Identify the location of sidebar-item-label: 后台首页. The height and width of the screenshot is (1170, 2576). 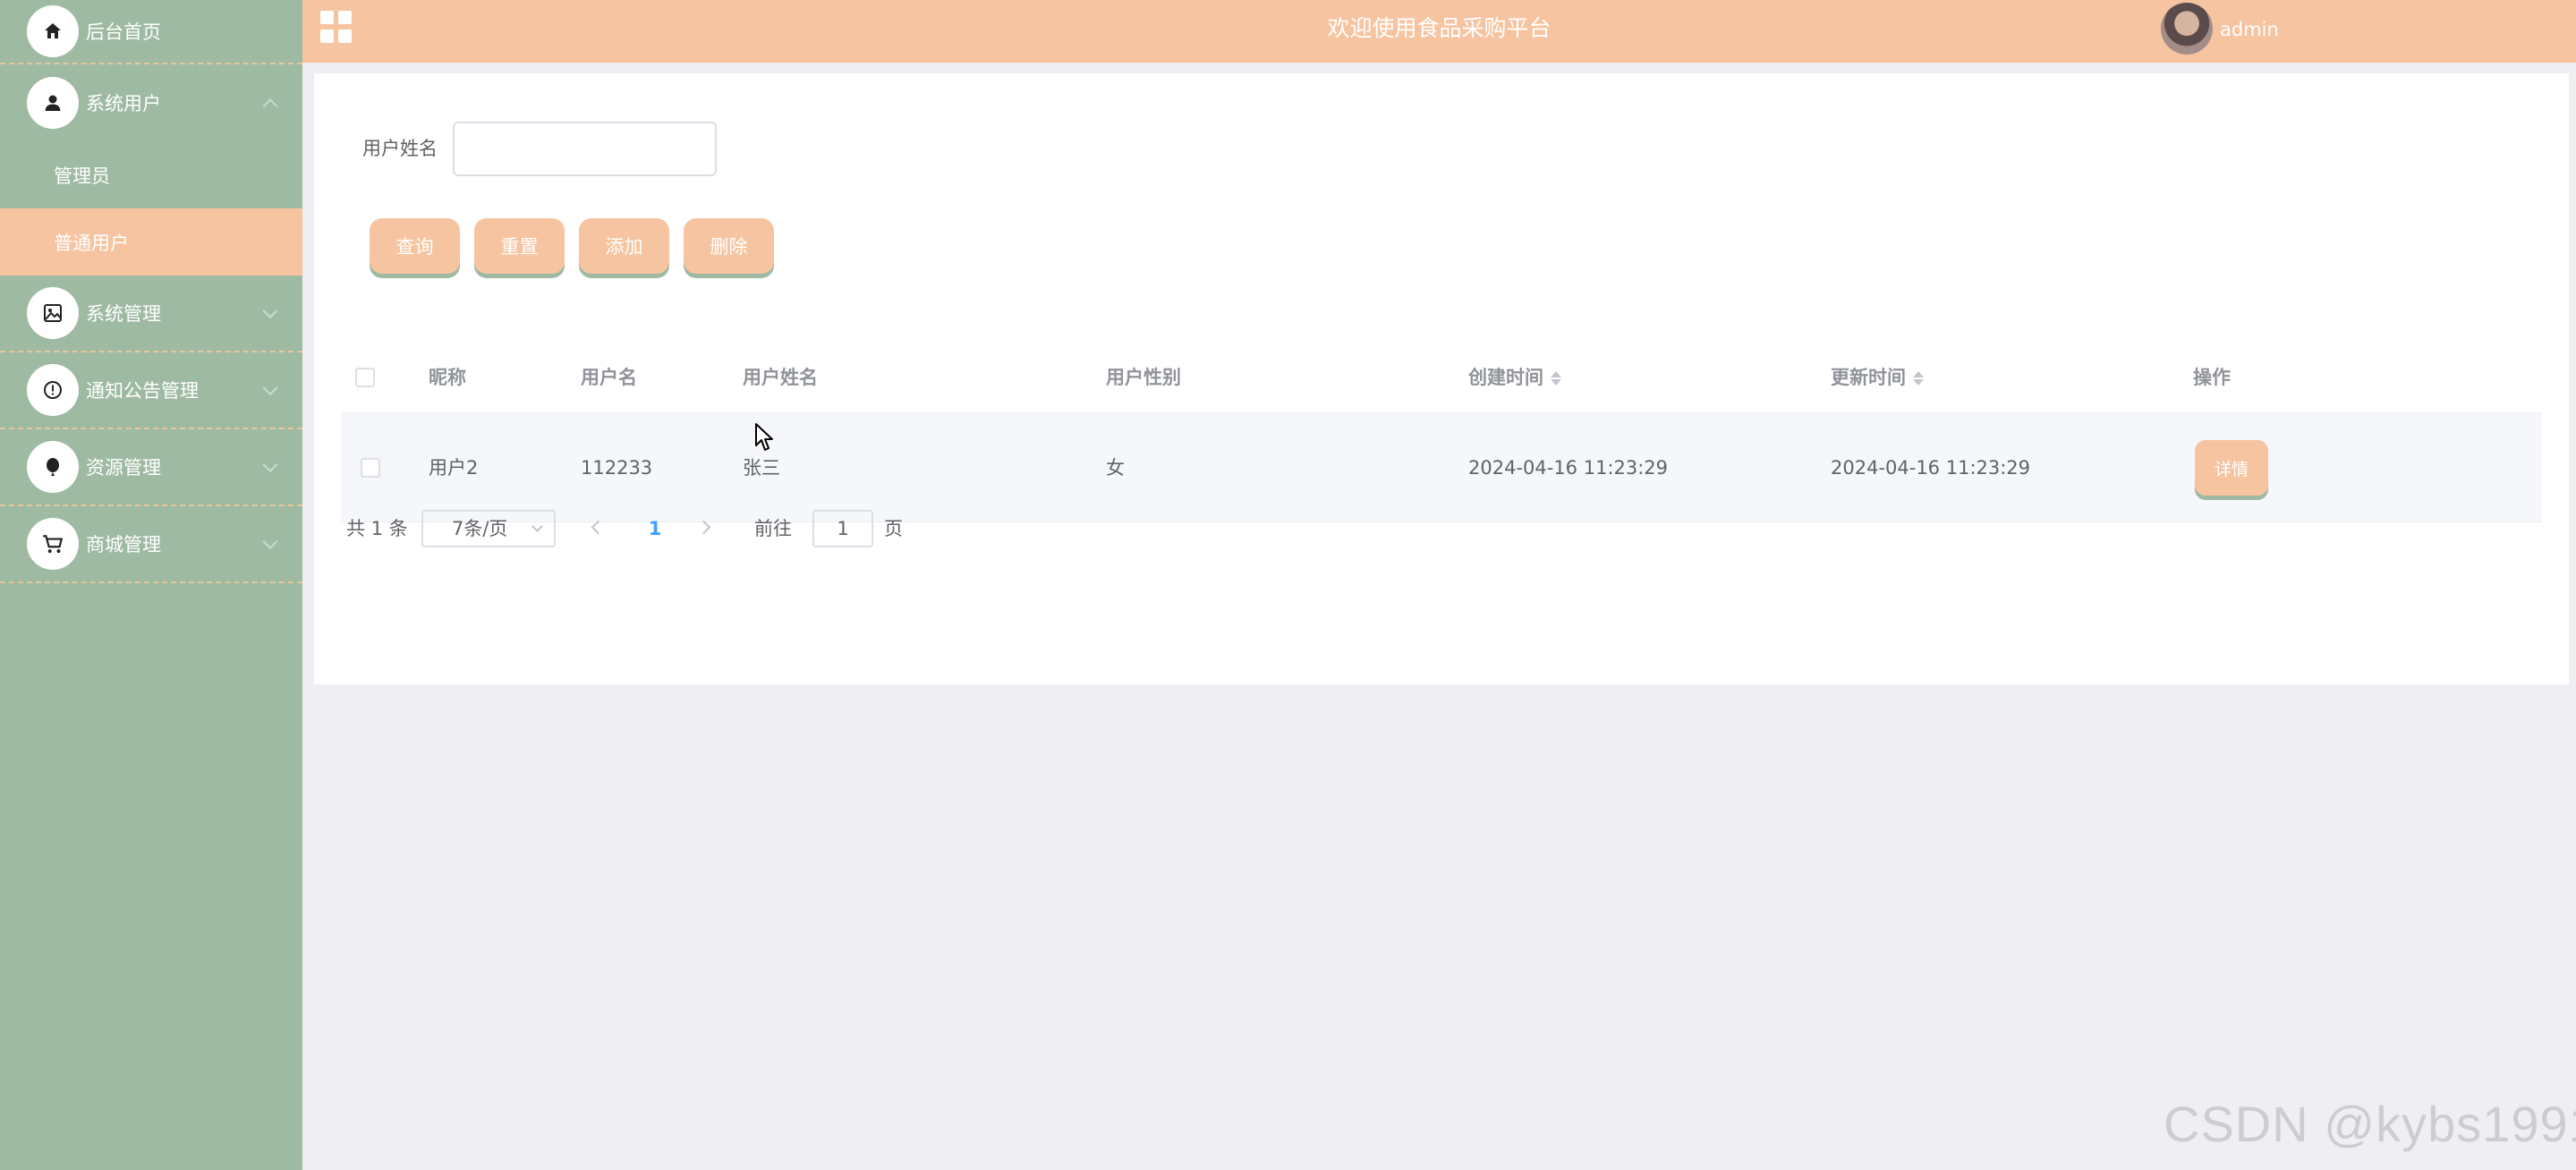
(123, 32).